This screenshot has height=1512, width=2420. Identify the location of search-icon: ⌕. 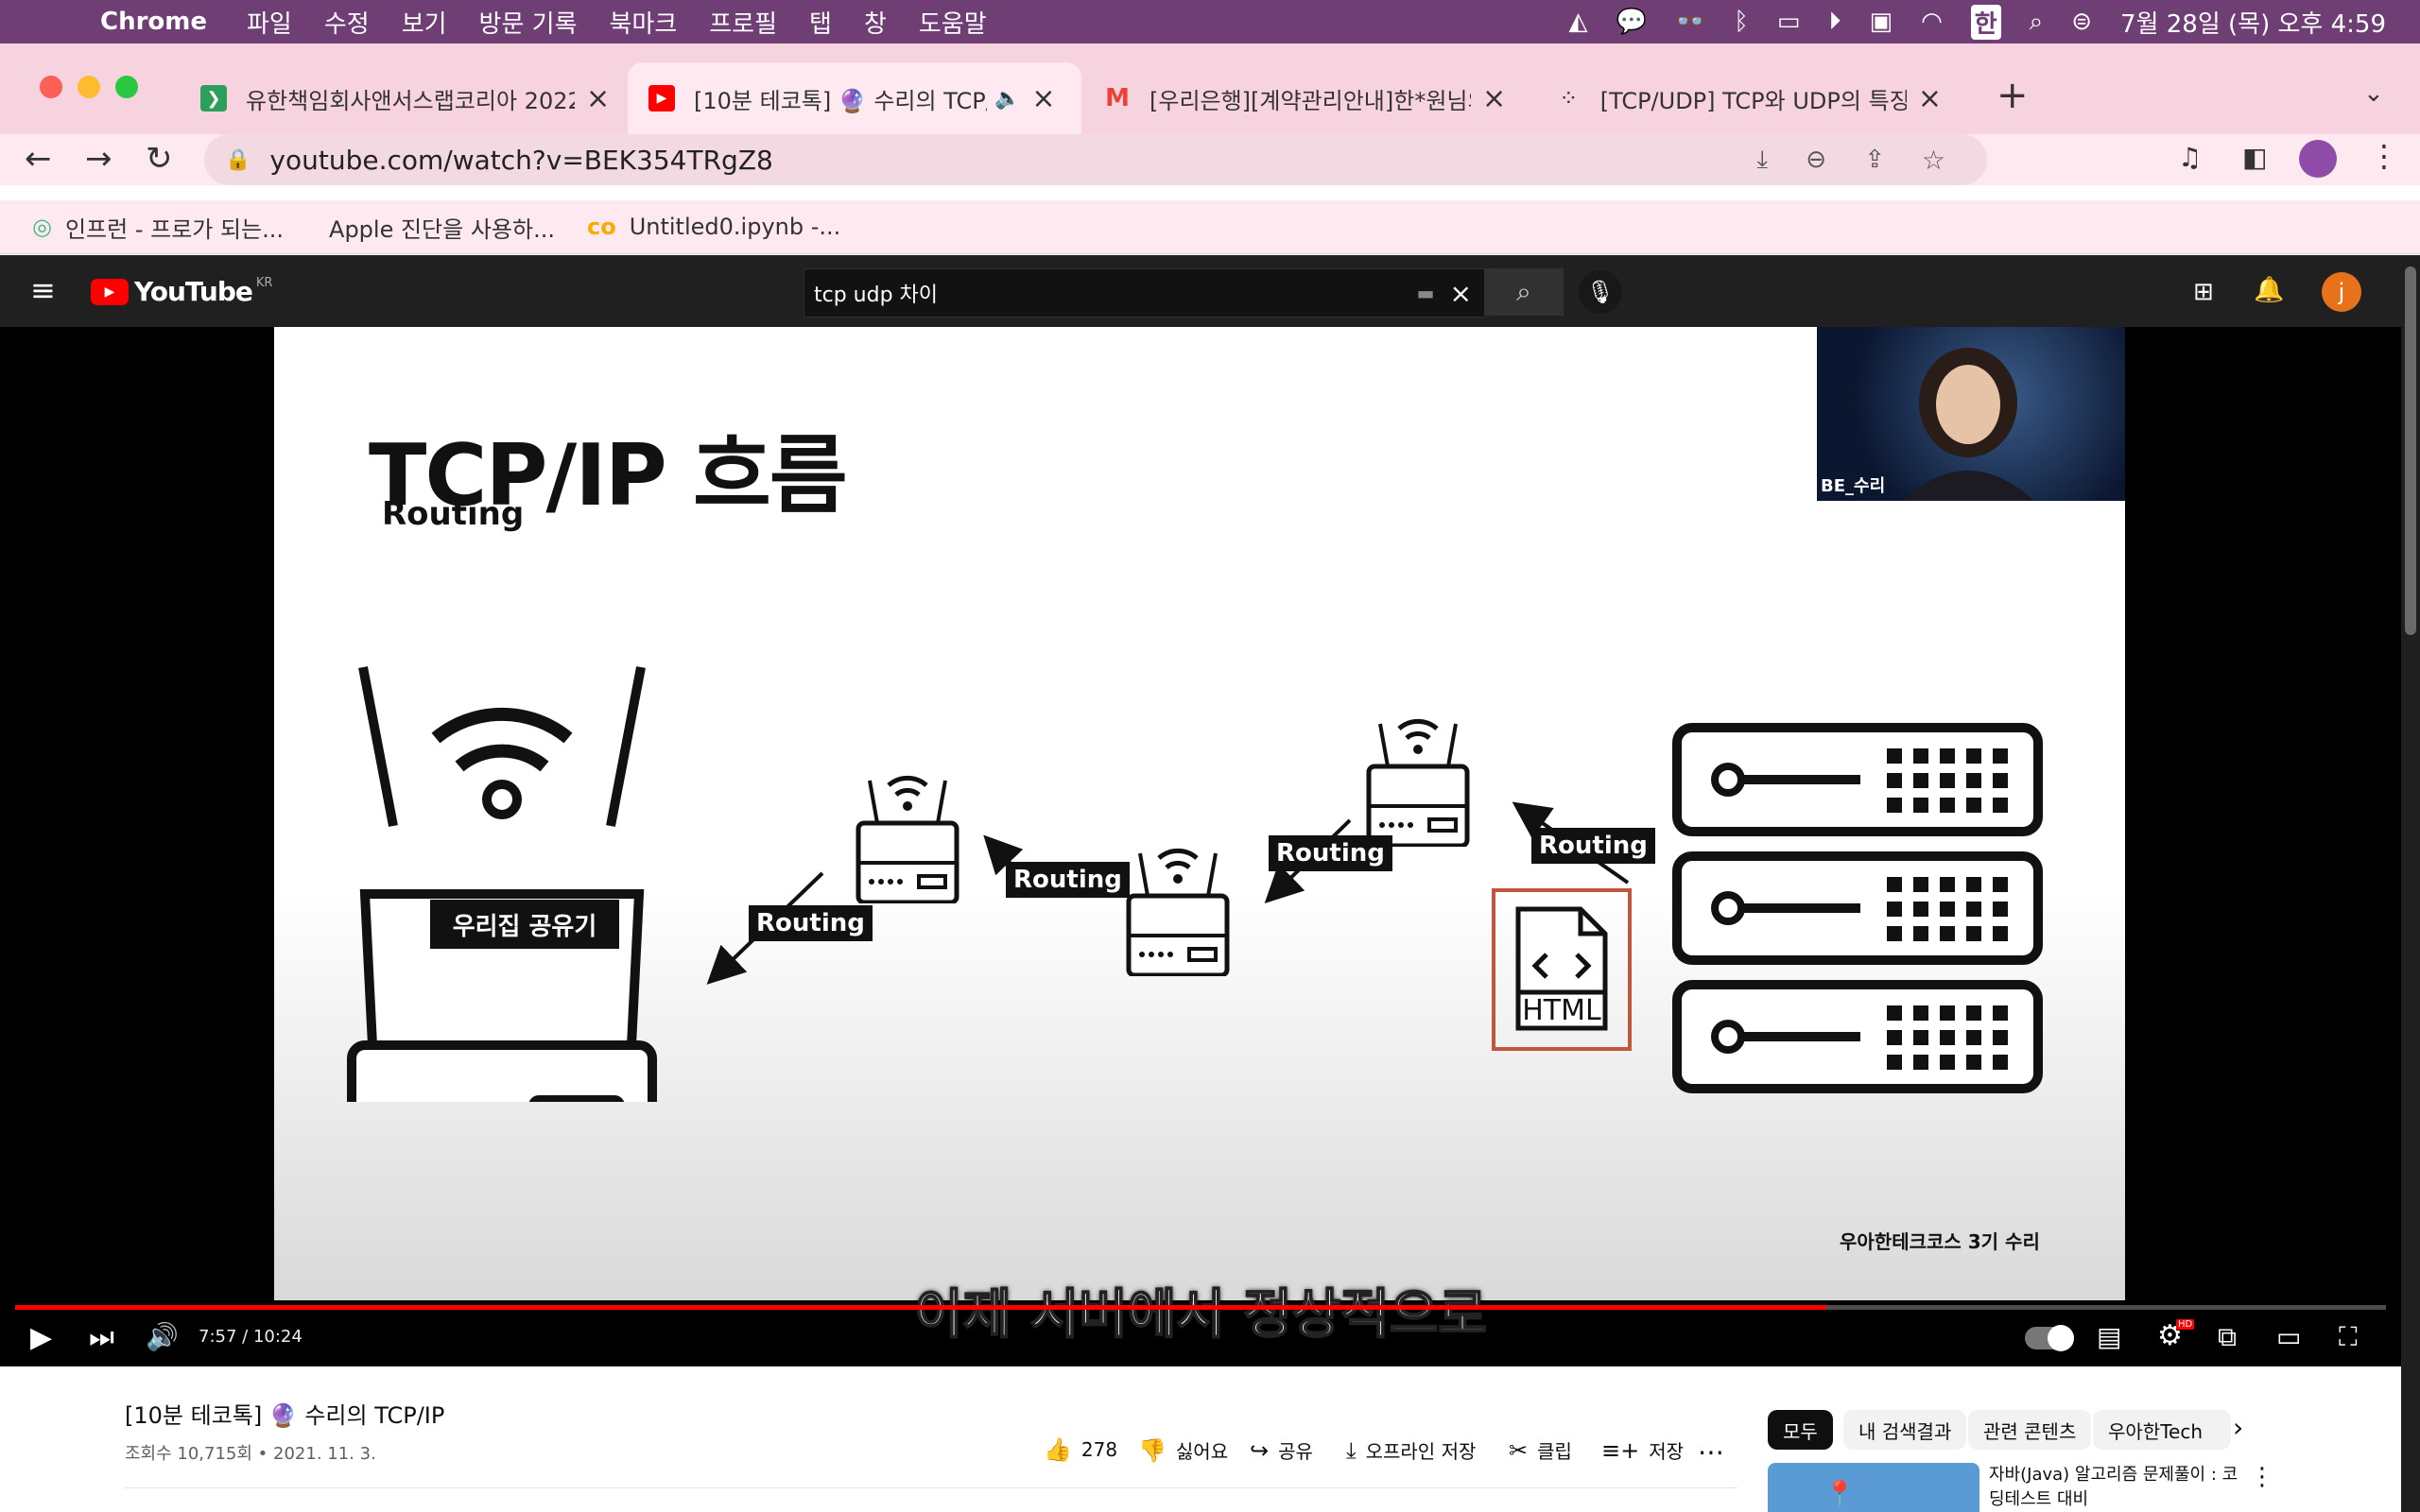
(1523, 291).